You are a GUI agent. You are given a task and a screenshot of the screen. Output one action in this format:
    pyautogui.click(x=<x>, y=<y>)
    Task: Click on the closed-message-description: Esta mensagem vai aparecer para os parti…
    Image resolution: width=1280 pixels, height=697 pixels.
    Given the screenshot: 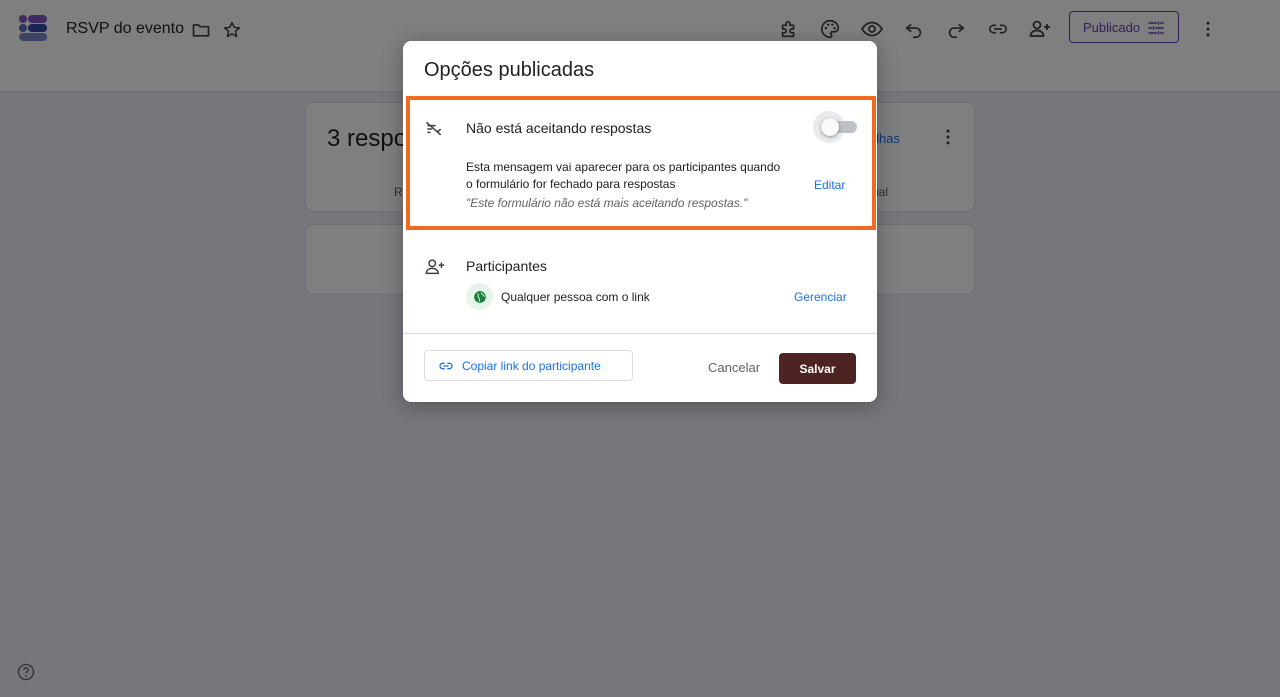 What is the action you would take?
    pyautogui.click(x=623, y=175)
    